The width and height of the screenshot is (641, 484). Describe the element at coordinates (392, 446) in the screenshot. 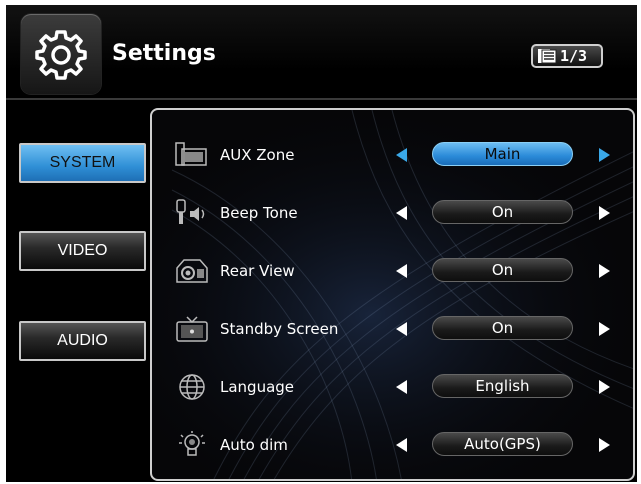

I see `setting-row-auto-dim: Auto dim Auto(GPS)` at that location.